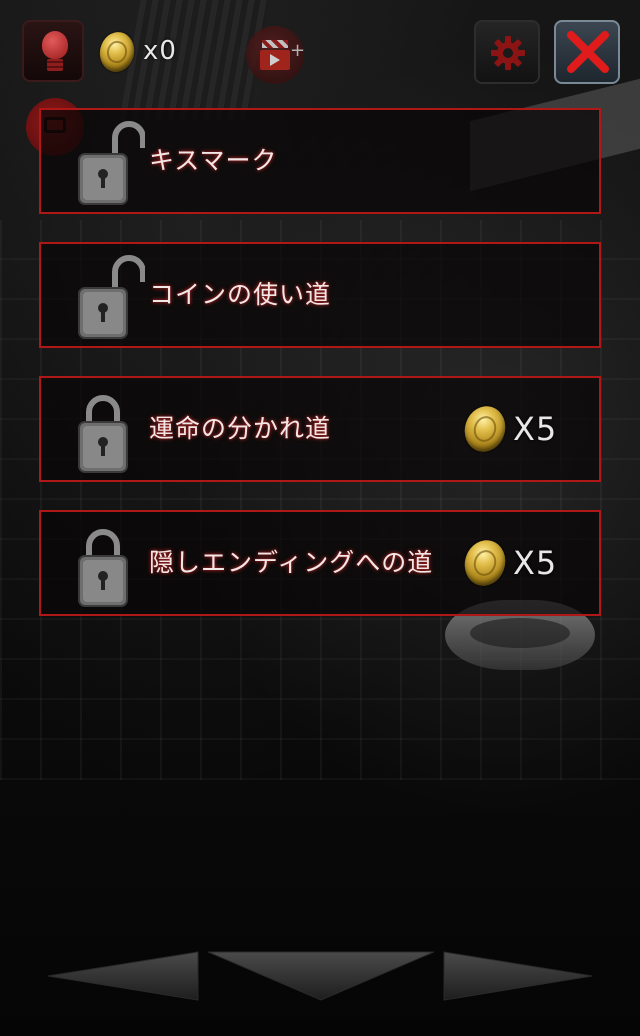 This screenshot has width=640, height=1036. I want to click on list-item: 運命の分かれ道 X5, so click(320, 429).